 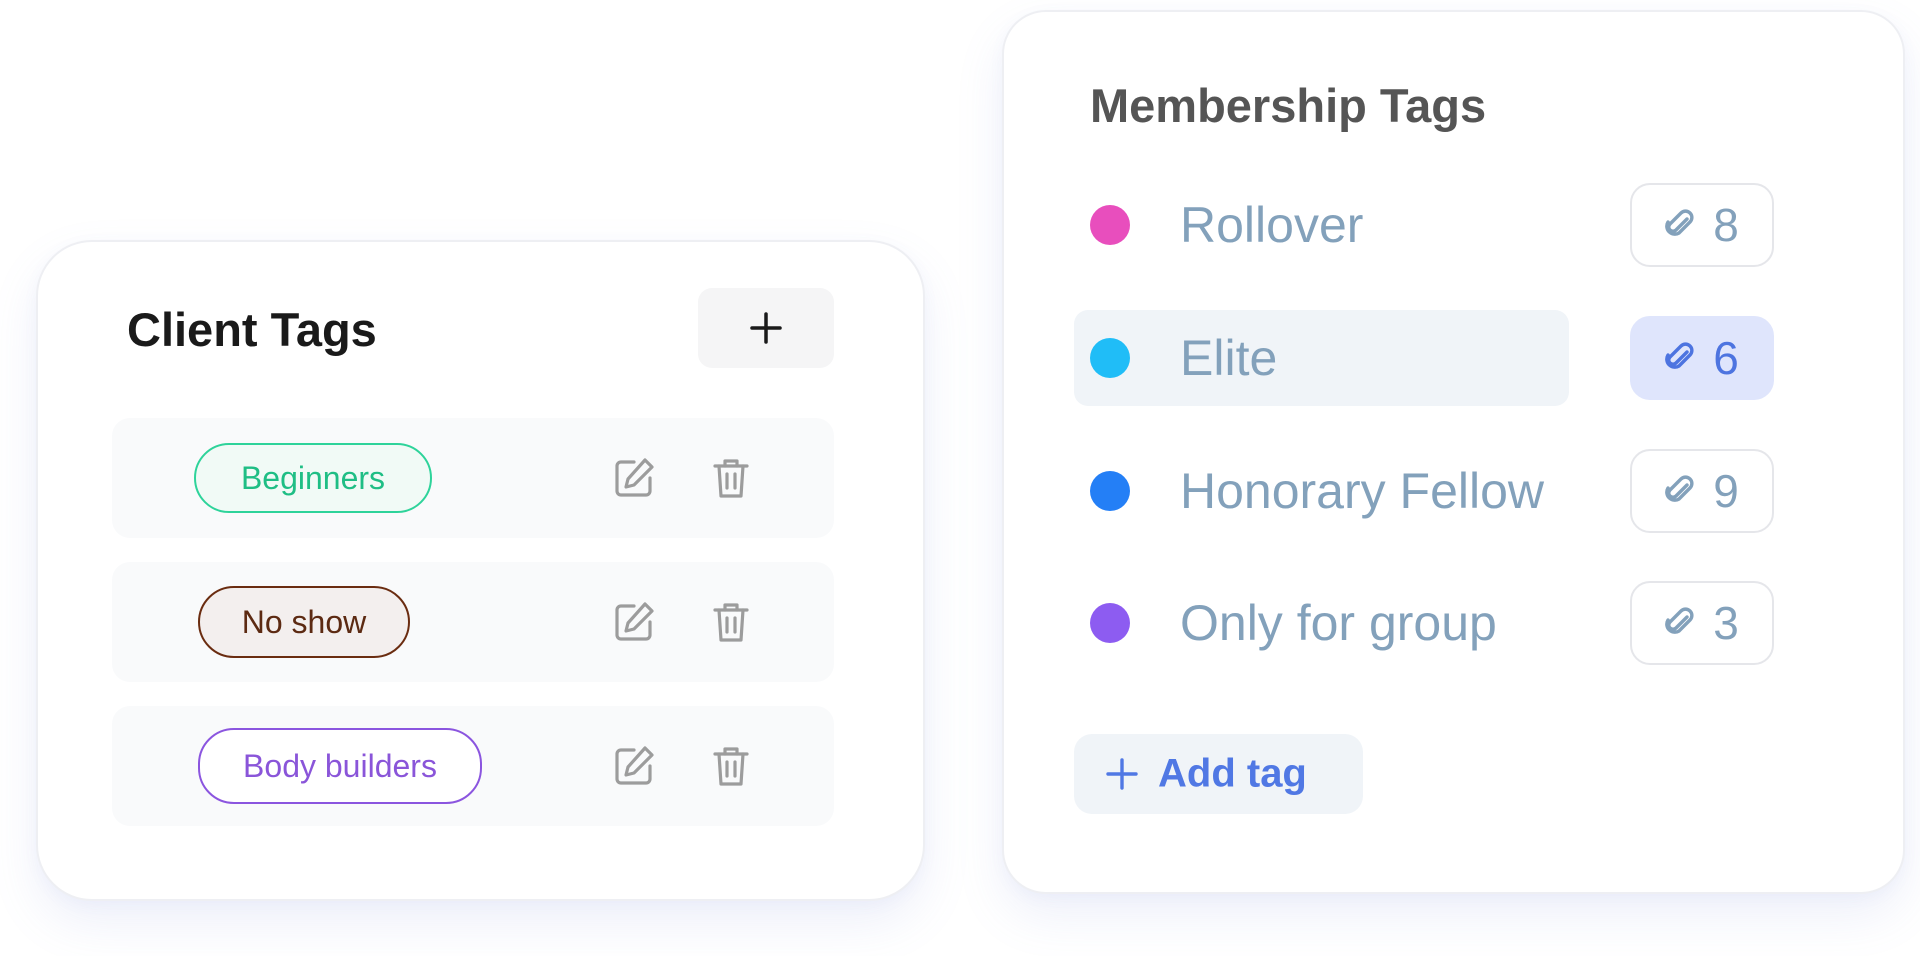 I want to click on membership-tag-label: Elite, so click(x=1229, y=358).